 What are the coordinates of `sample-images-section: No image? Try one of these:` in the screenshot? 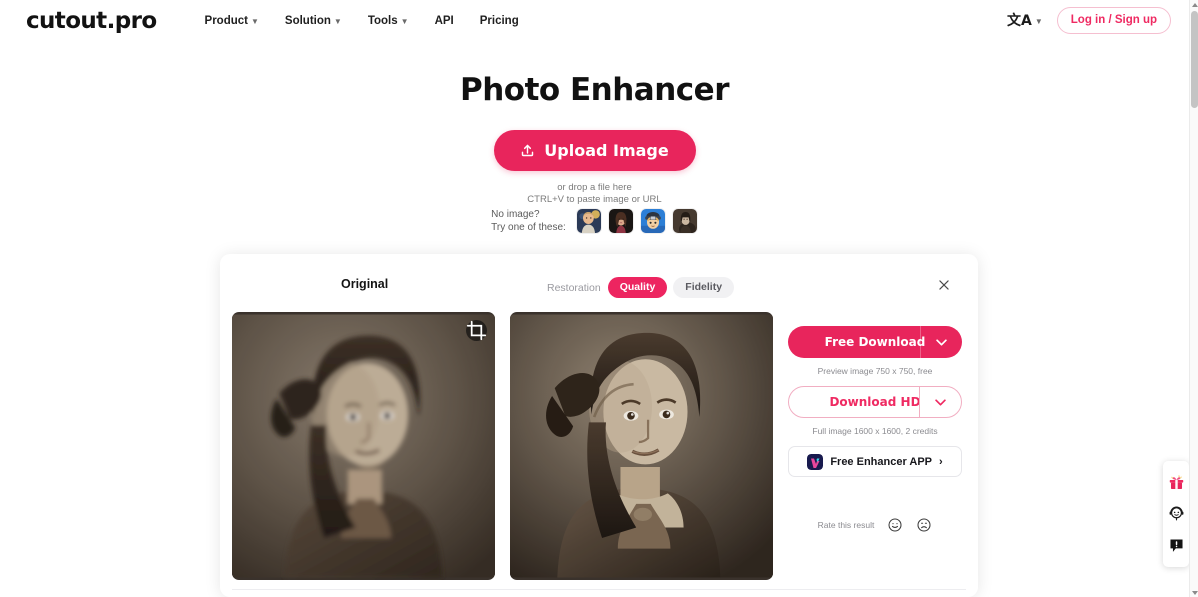 It's located at (594, 221).